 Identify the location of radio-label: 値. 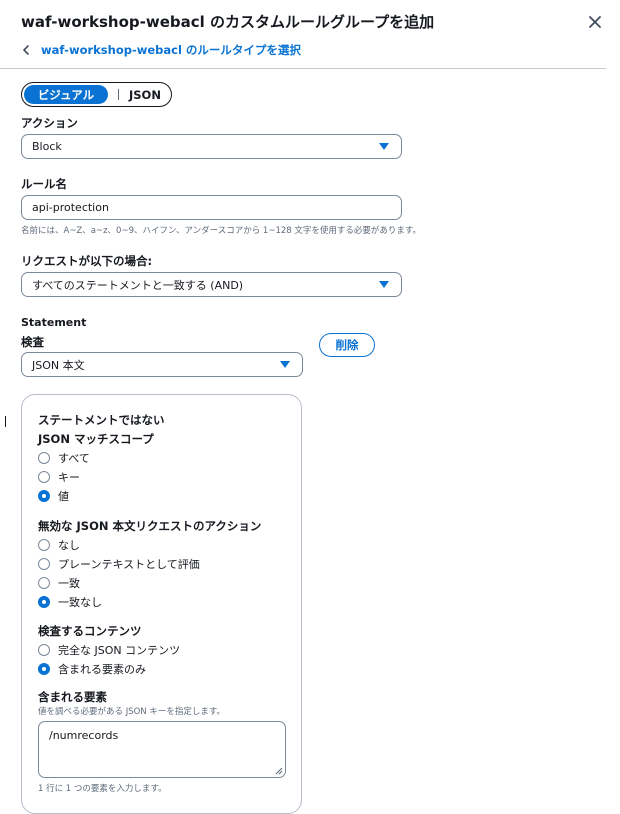
(63, 496).